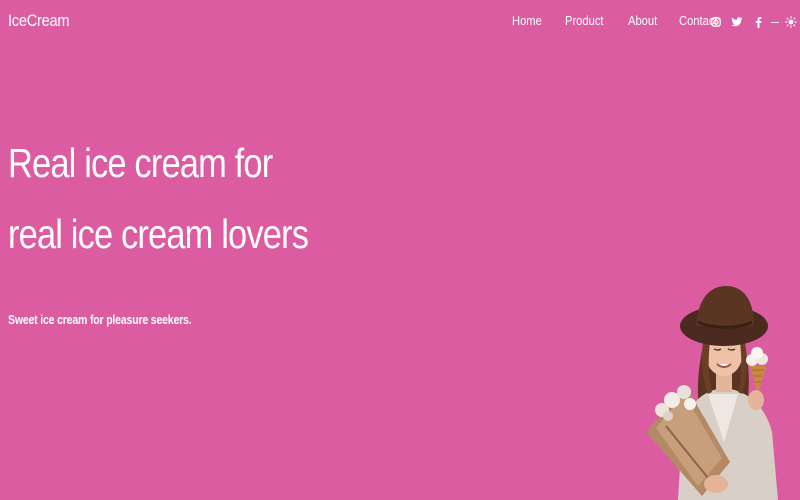  I want to click on top-navigation: IceCream Home Product About Contact, so click(400, 22).